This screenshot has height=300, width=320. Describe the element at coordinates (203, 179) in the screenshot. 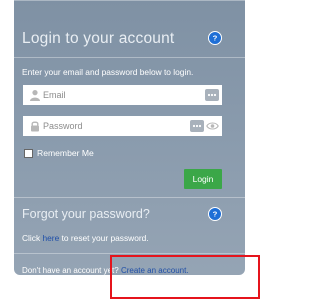

I see `login-button: Login` at that location.